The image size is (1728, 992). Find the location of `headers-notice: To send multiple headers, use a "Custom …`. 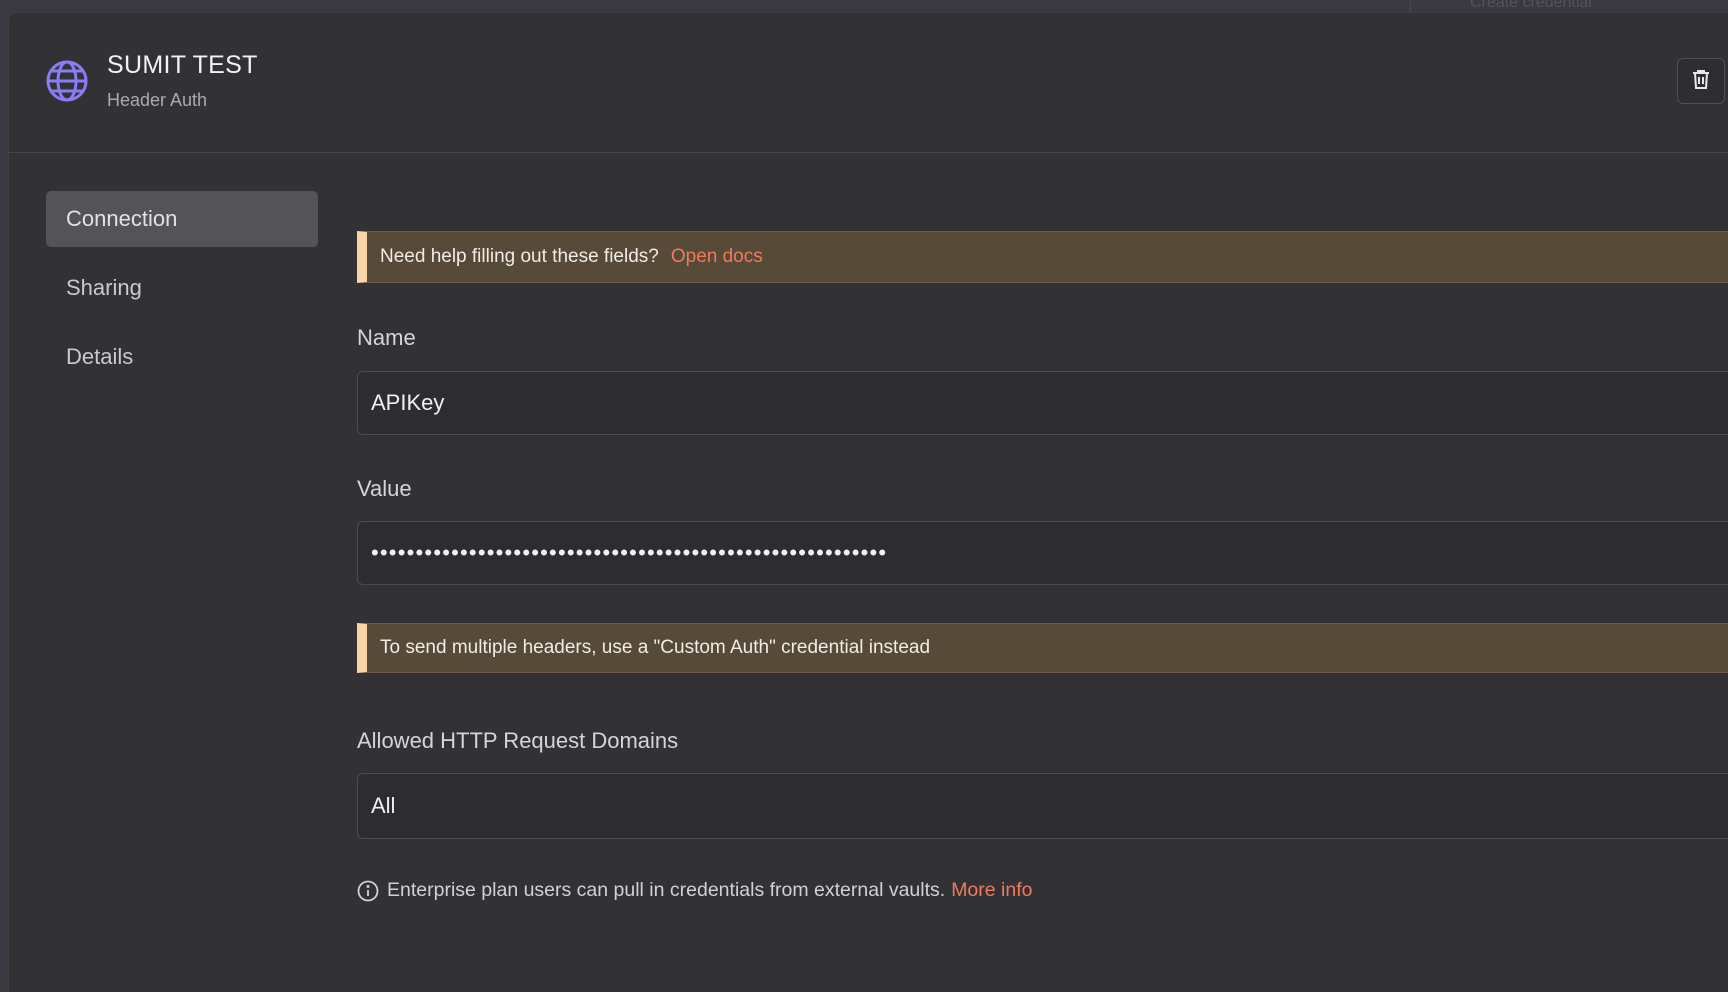

headers-notice: To send multiple headers, use a "Custom … is located at coordinates (1042, 648).